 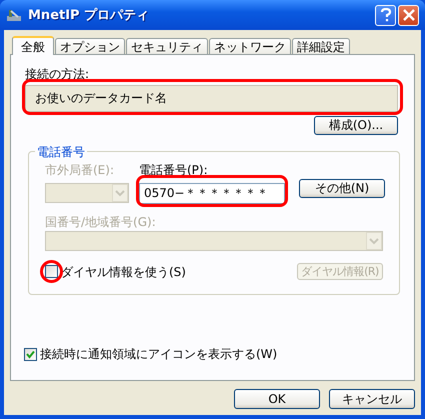 I want to click on phone-number-field: 0570−＊＊＊＊＊＊＊, so click(x=212, y=193).